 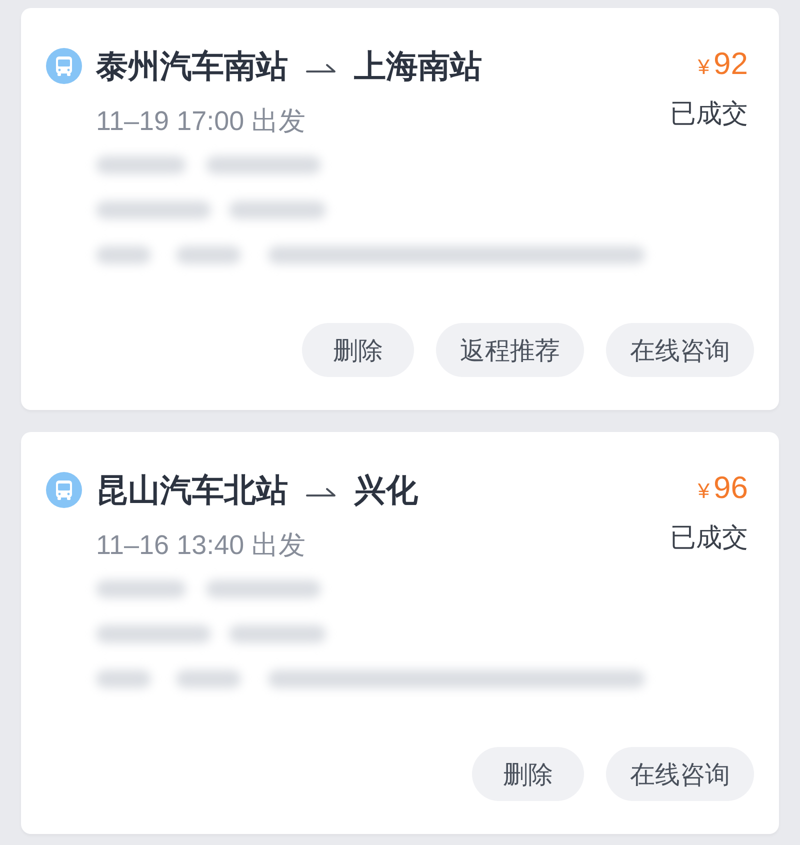 I want to click on price: ¥96, so click(x=723, y=489).